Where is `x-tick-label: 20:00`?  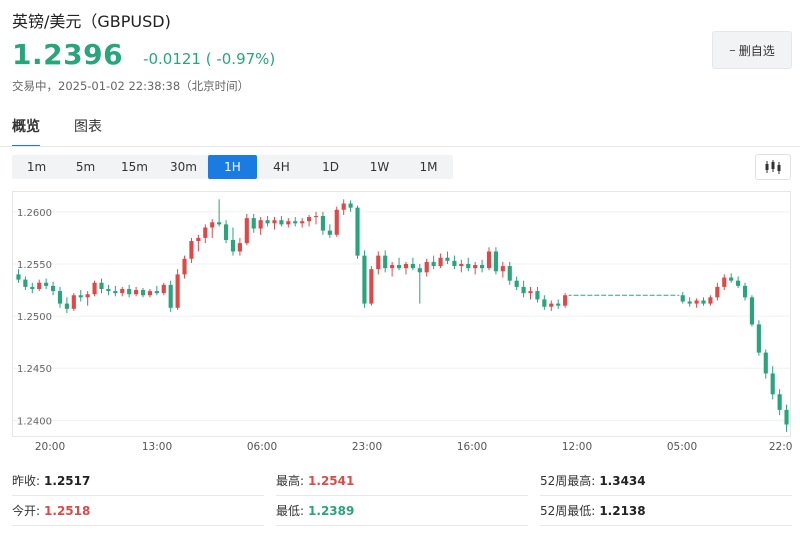
x-tick-label: 20:00 is located at coordinates (50, 447).